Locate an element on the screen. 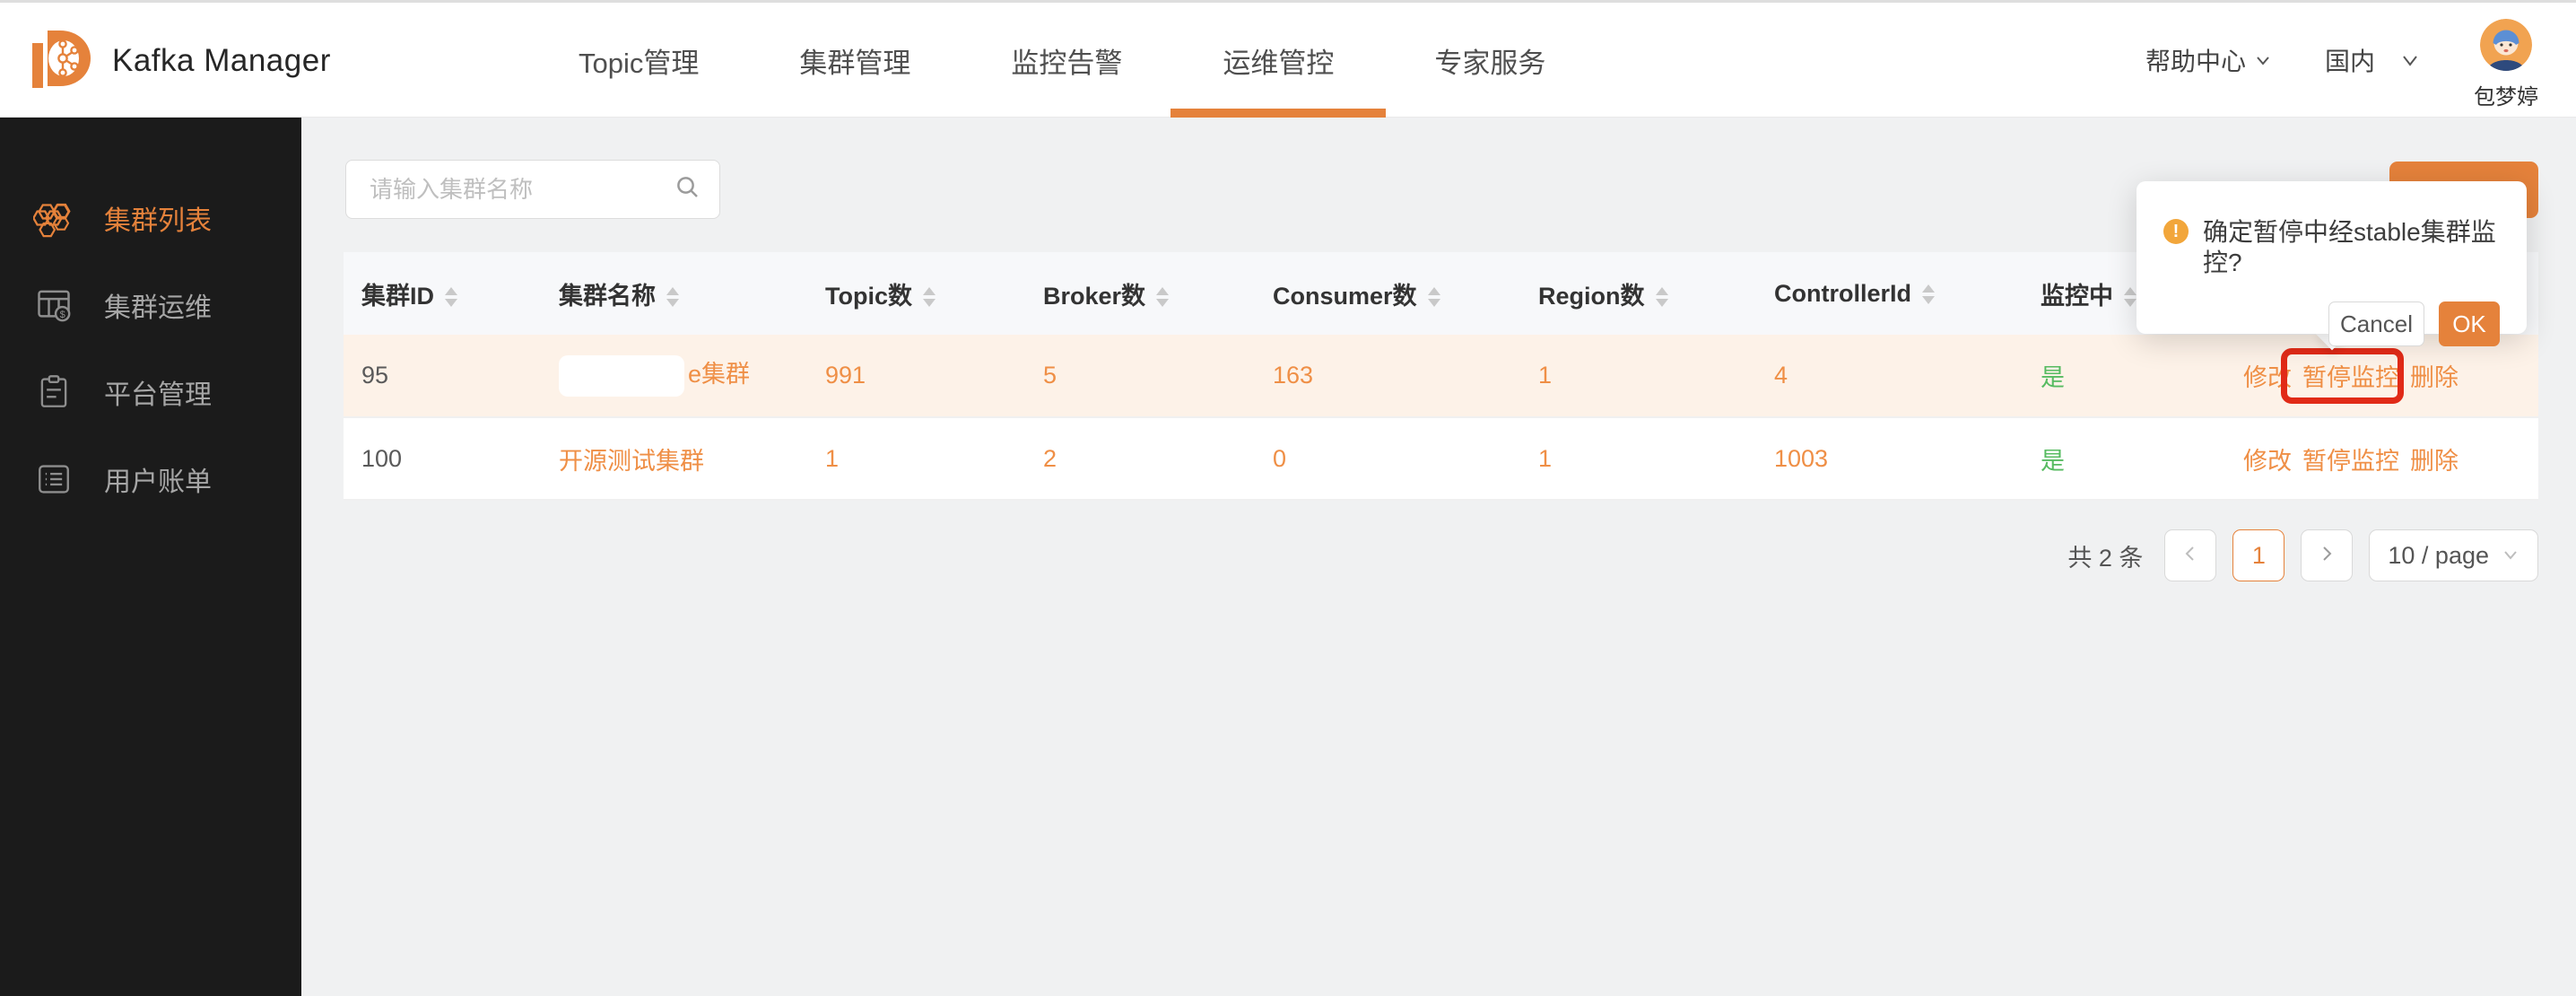  page-size-select: 10 / page is located at coordinates (2453, 555).